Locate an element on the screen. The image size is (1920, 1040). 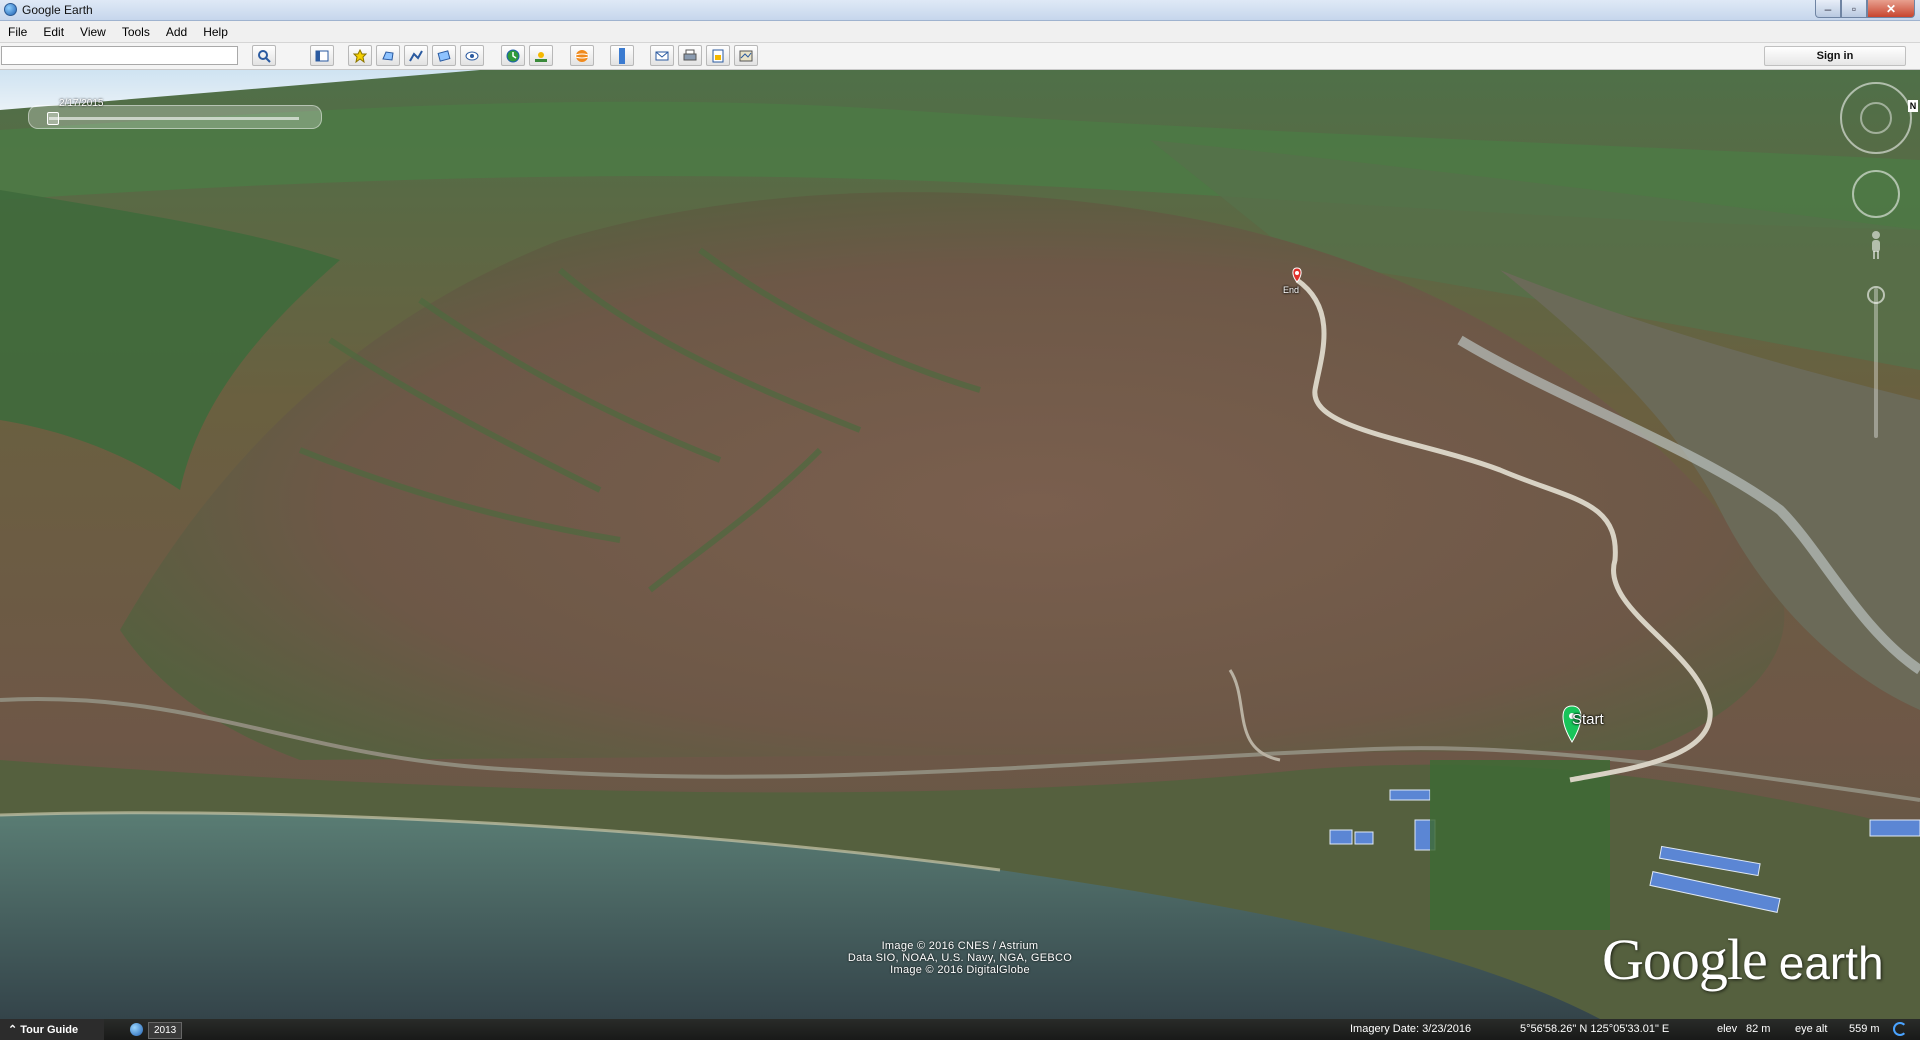
historical-imagery-icon is located at coordinates (513, 55).